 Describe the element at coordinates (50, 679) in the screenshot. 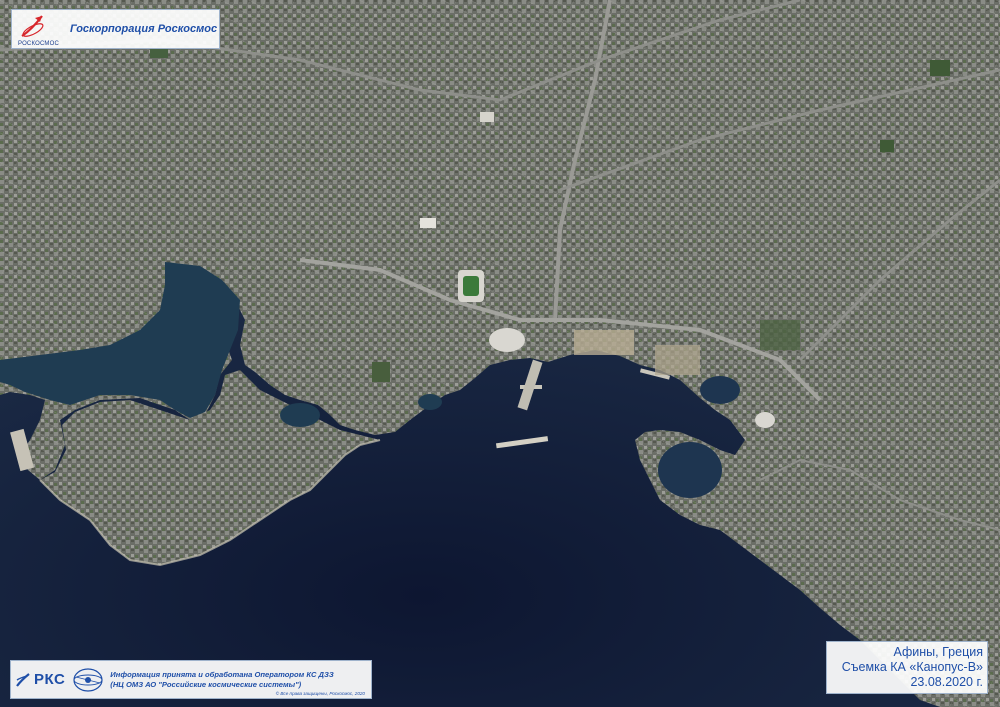

I see `rks-label: РКС` at that location.